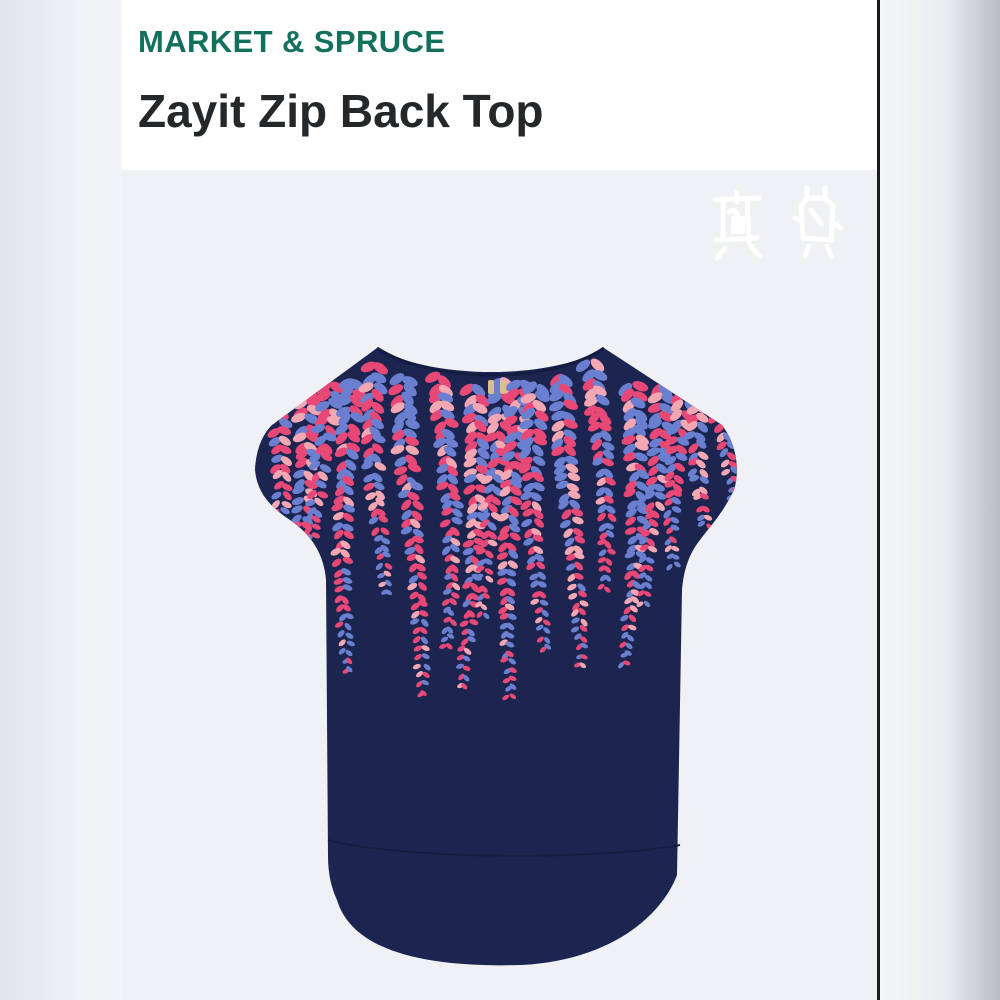  Describe the element at coordinates (817, 223) in the screenshot. I see `outfit-icon` at that location.